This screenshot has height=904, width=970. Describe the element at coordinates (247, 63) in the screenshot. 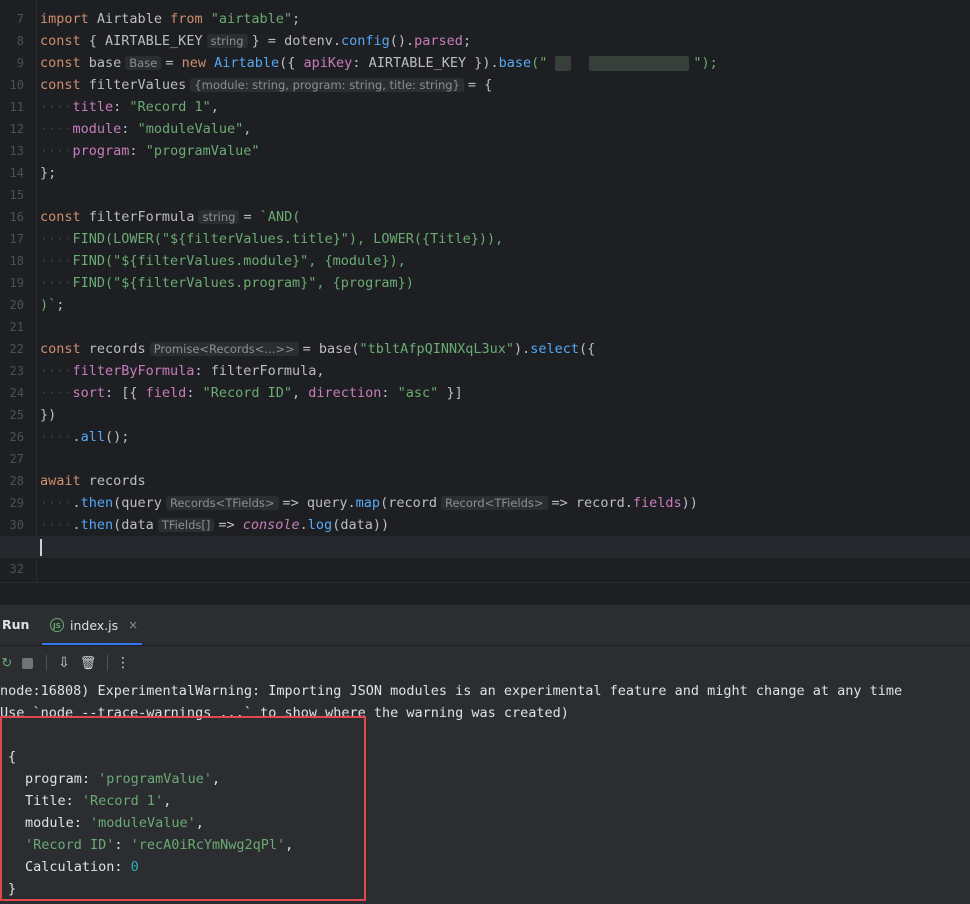

I see `token: Airtable` at that location.